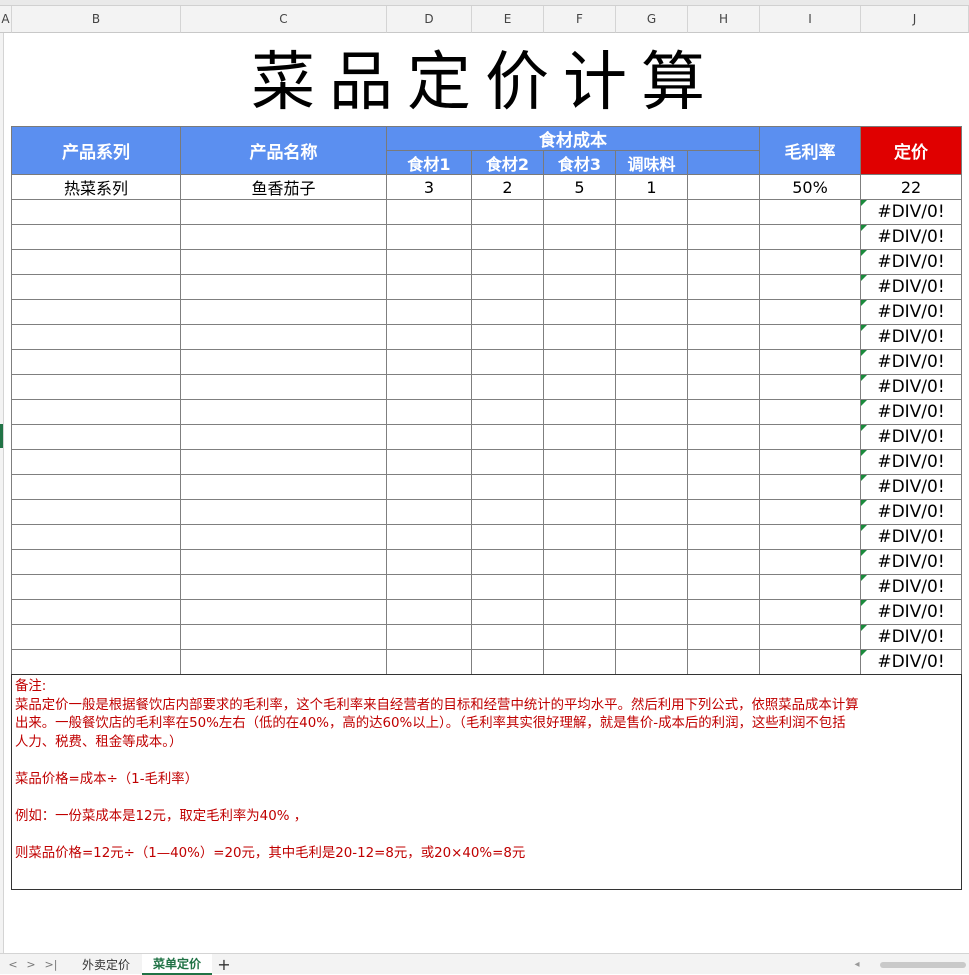 This screenshot has width=969, height=975. Describe the element at coordinates (652, 19) in the screenshot. I see `col-header-g: G` at that location.